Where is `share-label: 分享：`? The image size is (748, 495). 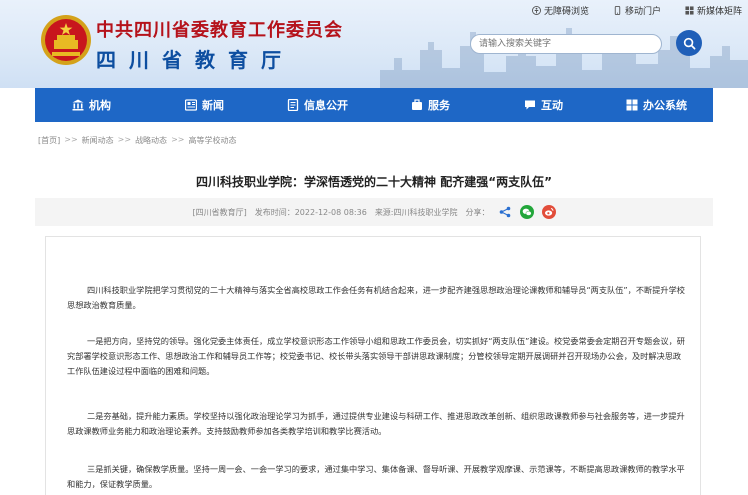 share-label: 分享： is located at coordinates (477, 212).